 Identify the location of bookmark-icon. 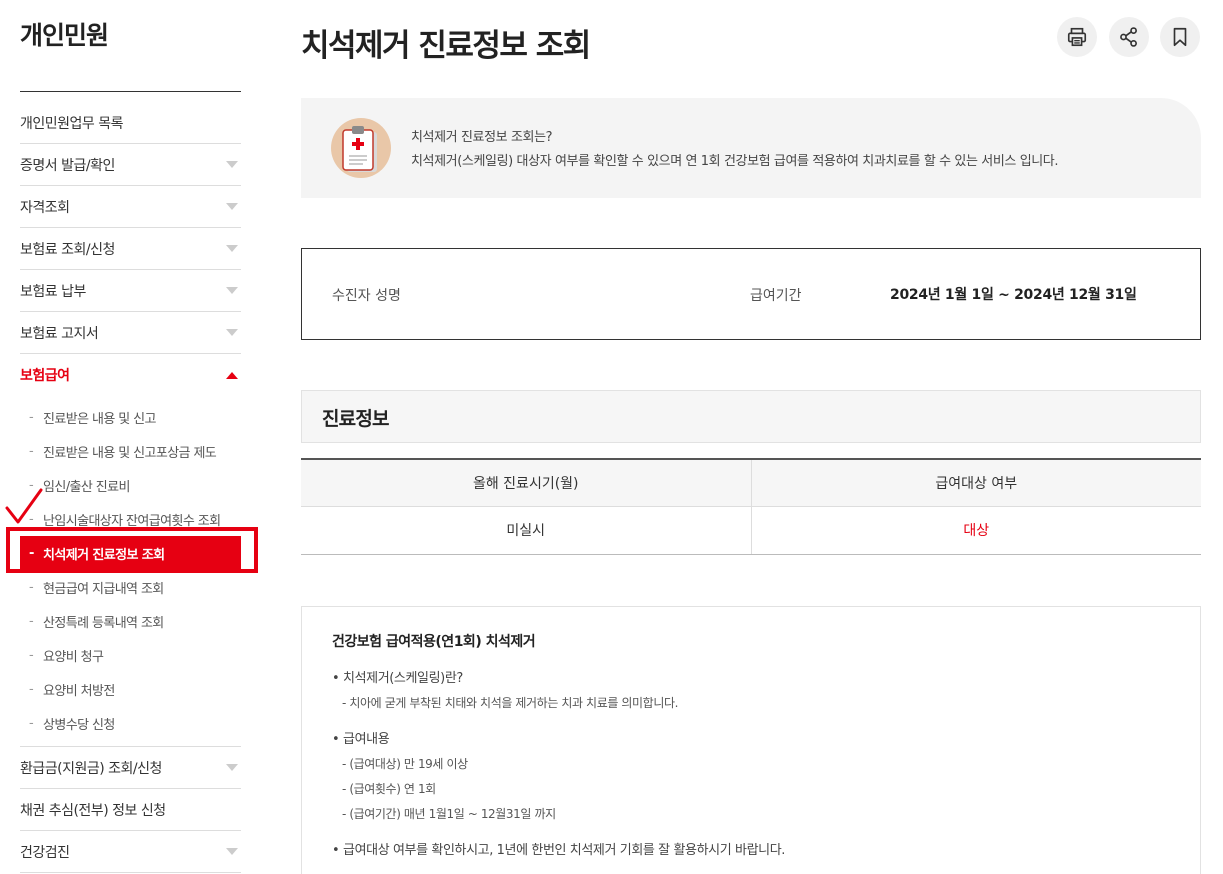
(1180, 37).